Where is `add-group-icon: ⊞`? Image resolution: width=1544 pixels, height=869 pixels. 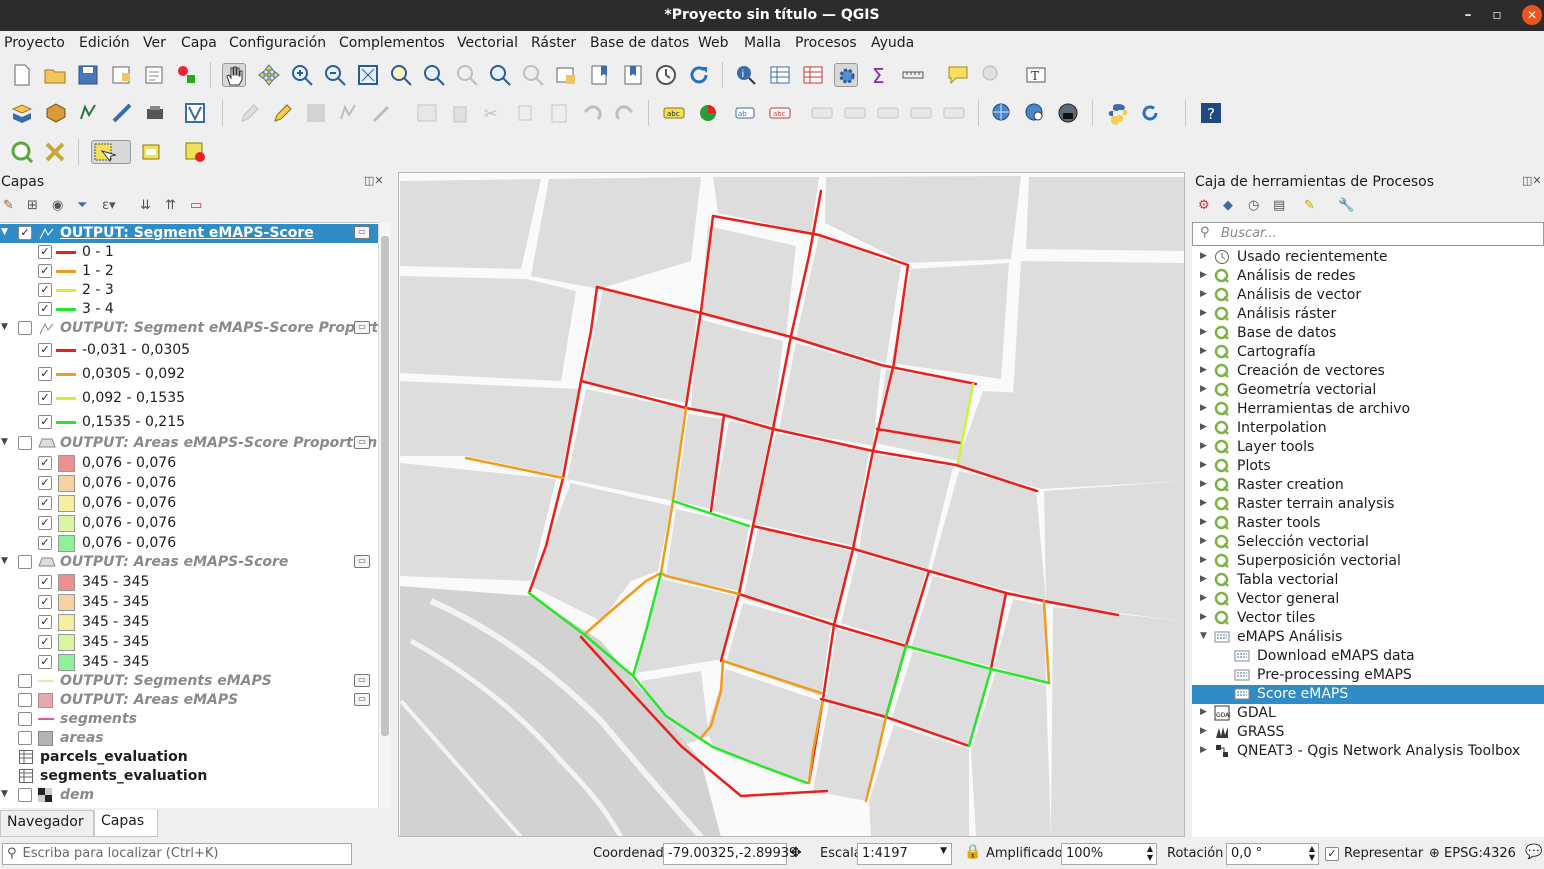
add-group-icon: ⊞ is located at coordinates (32, 205).